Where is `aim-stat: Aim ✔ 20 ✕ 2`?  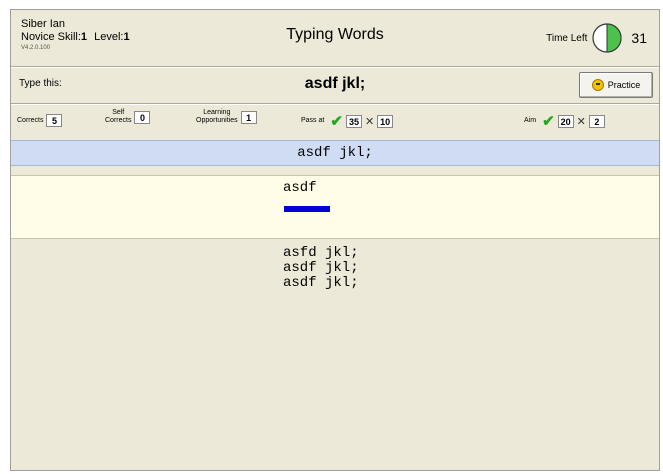 aim-stat: Aim ✔ 20 ✕ 2 is located at coordinates (564, 121).